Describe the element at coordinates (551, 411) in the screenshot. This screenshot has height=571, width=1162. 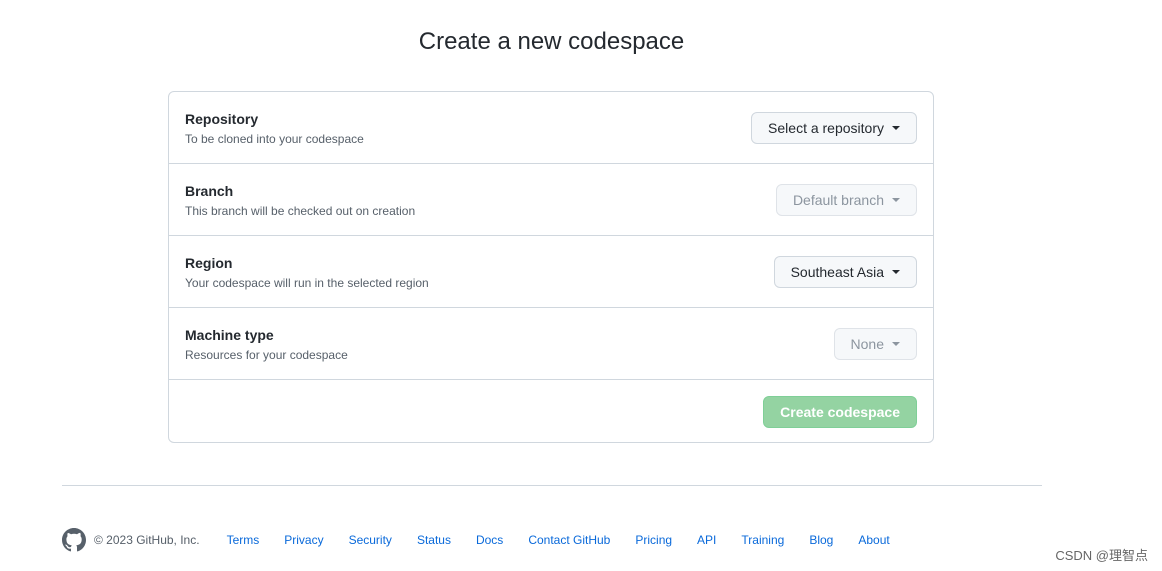
I see `form-actions: Create codespace` at that location.